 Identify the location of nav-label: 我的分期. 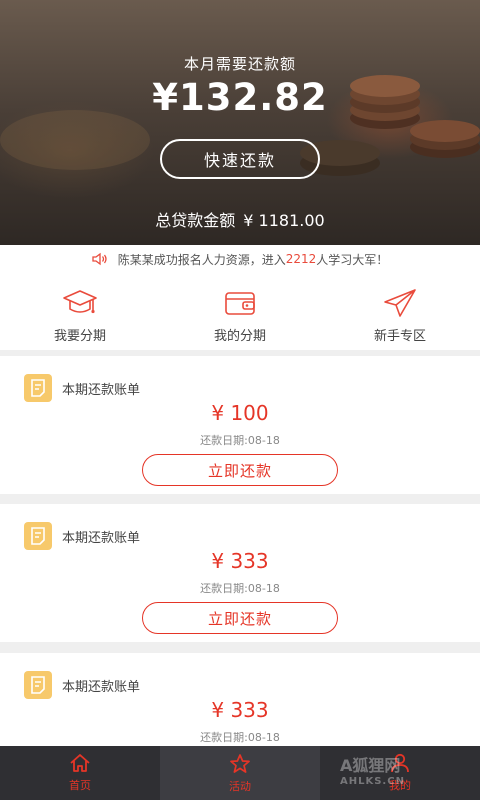
(239, 336).